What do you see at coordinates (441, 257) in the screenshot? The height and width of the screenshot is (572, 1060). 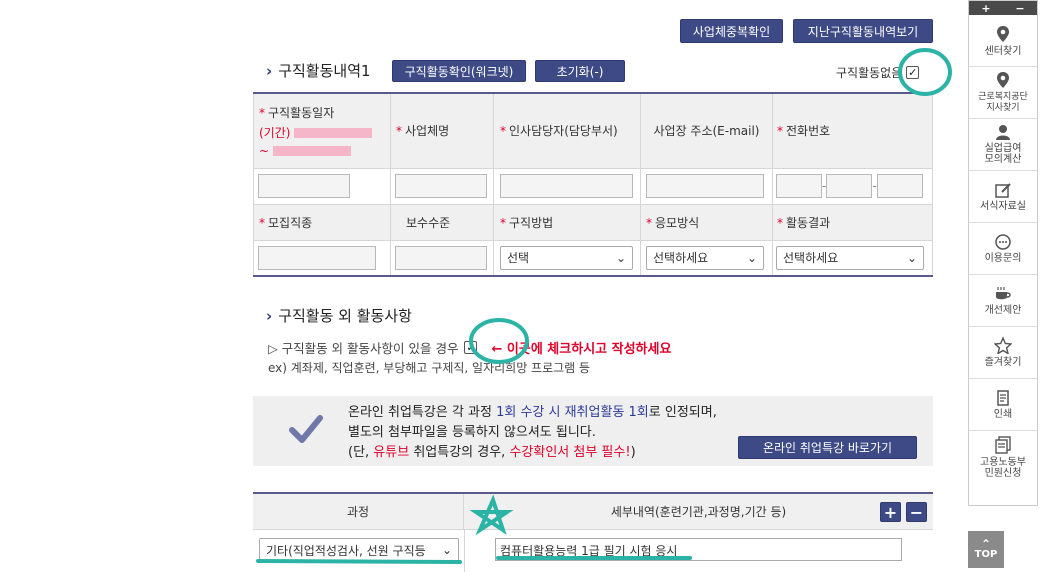 I see `salary-input` at bounding box center [441, 257].